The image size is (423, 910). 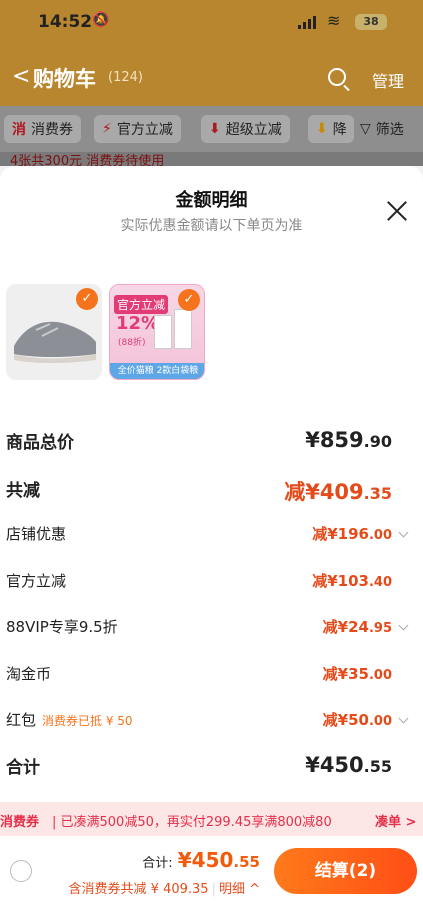 What do you see at coordinates (64, 79) in the screenshot?
I see `page-title: 购物车` at bounding box center [64, 79].